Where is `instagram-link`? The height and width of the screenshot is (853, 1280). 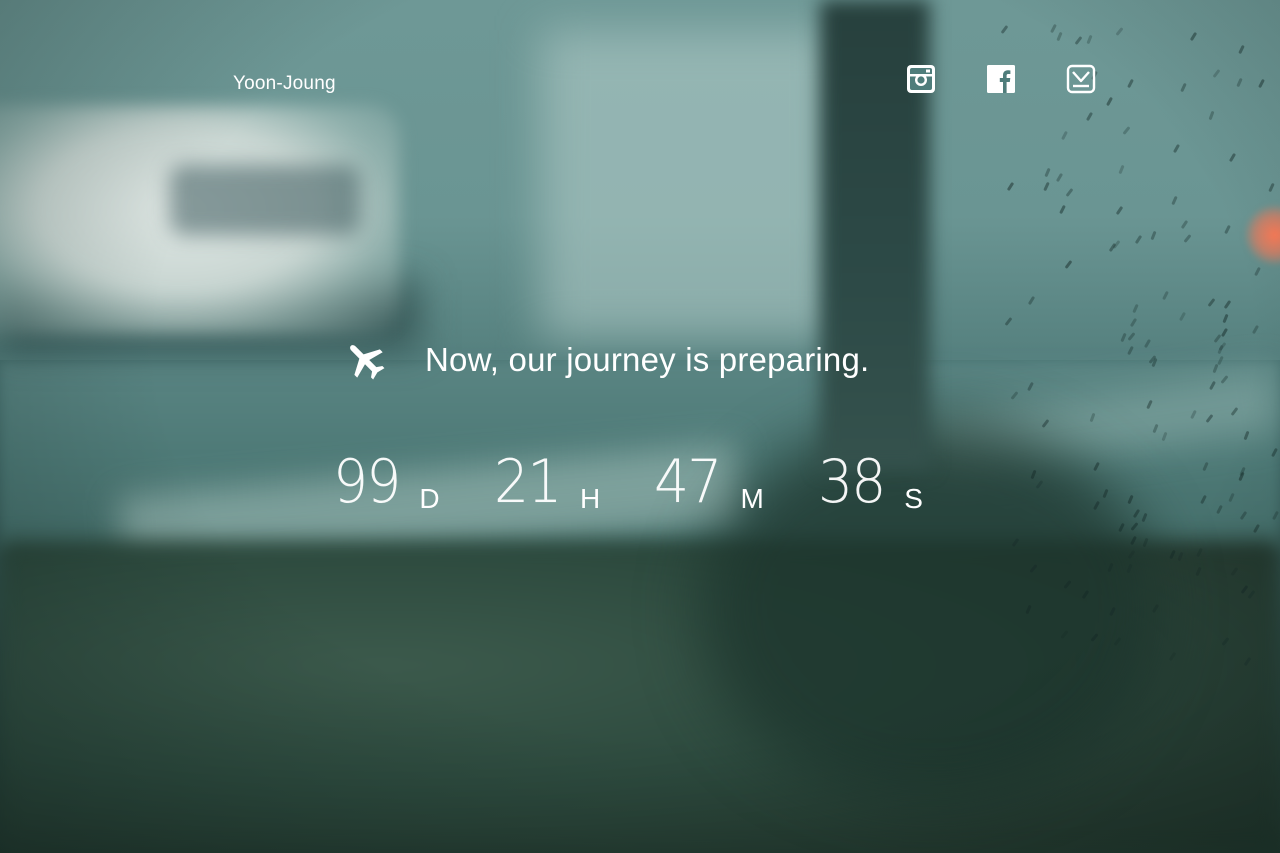
instagram-link is located at coordinates (922, 80).